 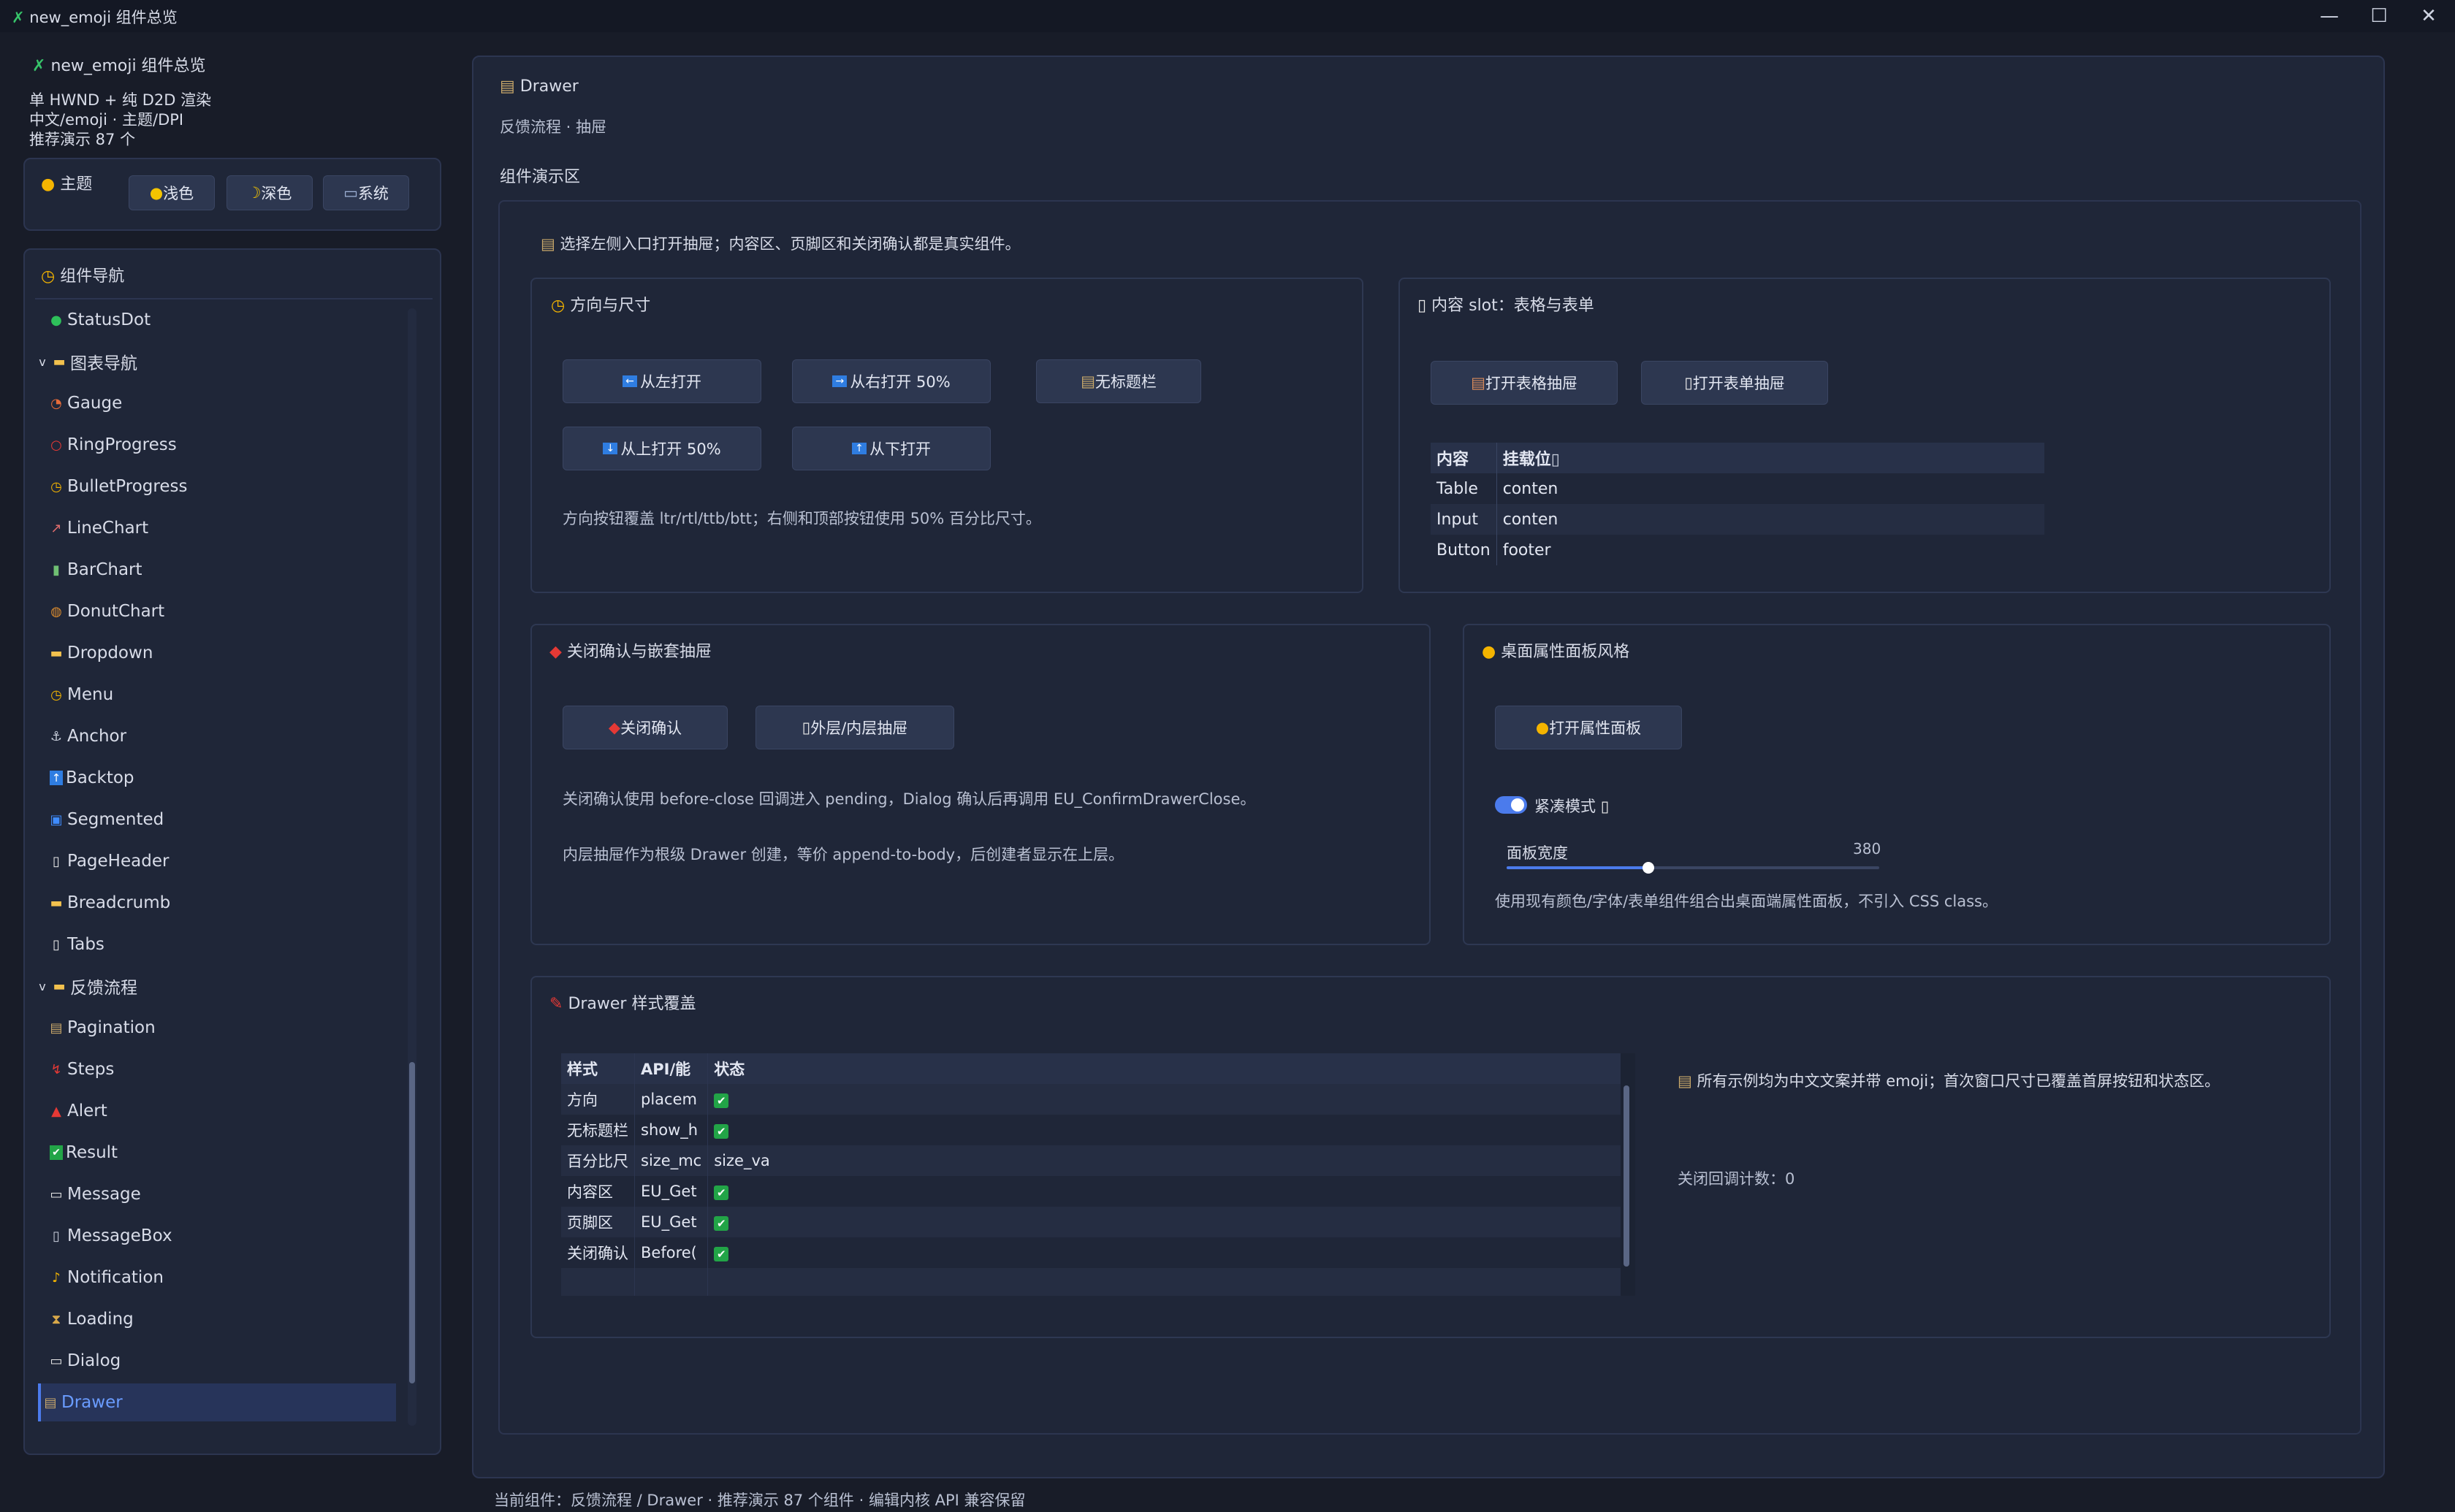 What do you see at coordinates (222, 570) in the screenshot?
I see `nav-item-barchart: ▮ BarChart` at bounding box center [222, 570].